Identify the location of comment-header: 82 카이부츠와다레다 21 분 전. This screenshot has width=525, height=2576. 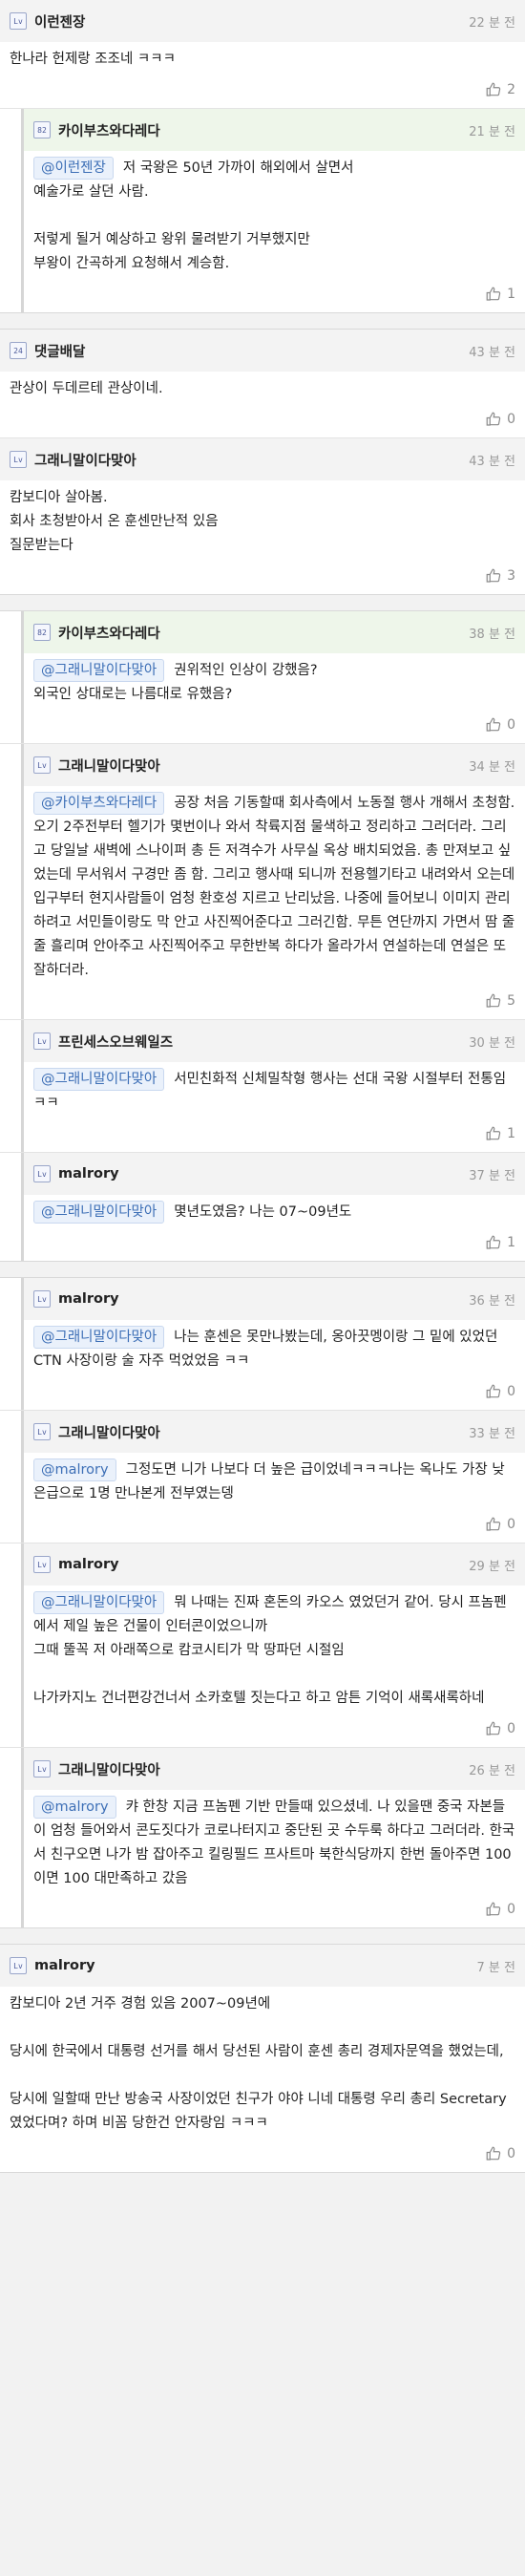
(275, 130).